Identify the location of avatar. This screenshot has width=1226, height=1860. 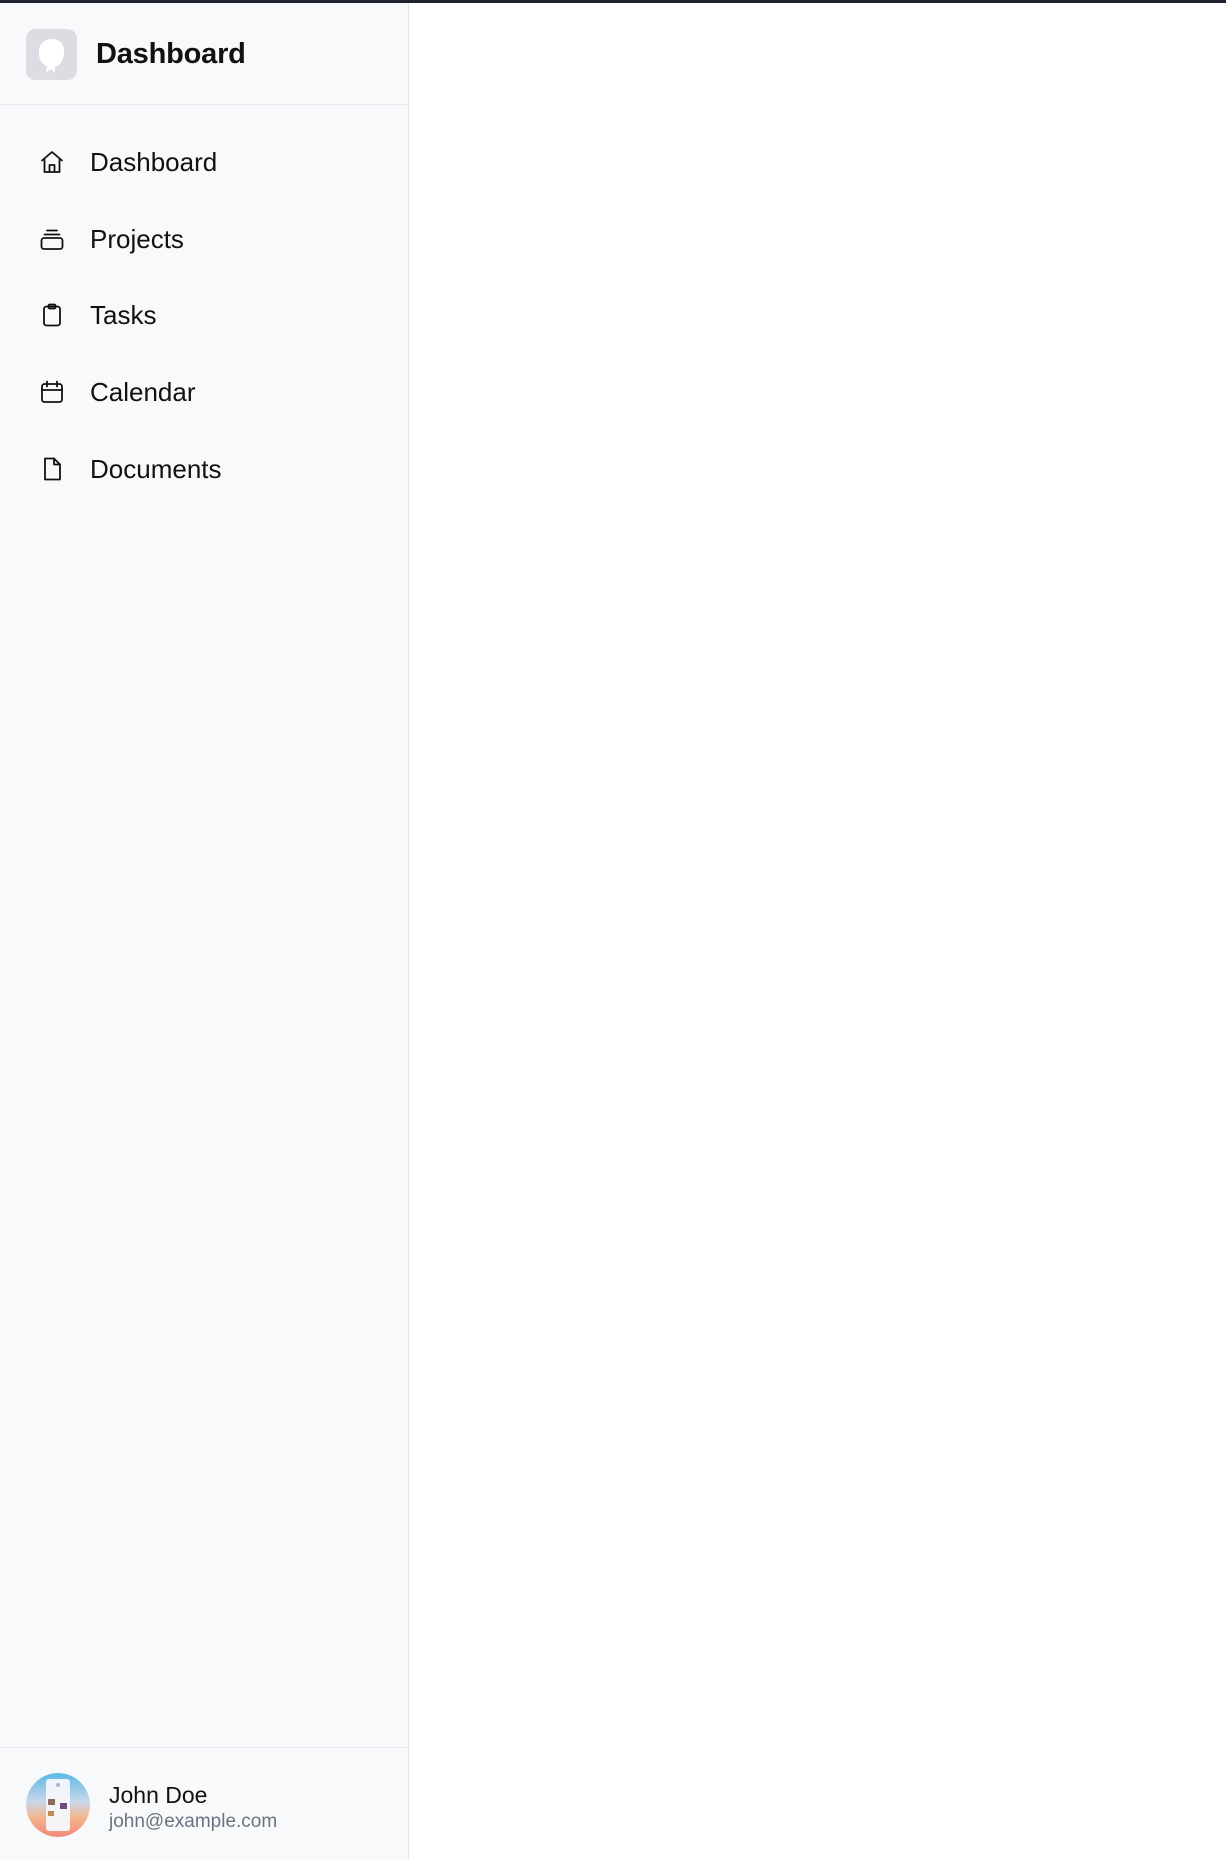
(58, 1805).